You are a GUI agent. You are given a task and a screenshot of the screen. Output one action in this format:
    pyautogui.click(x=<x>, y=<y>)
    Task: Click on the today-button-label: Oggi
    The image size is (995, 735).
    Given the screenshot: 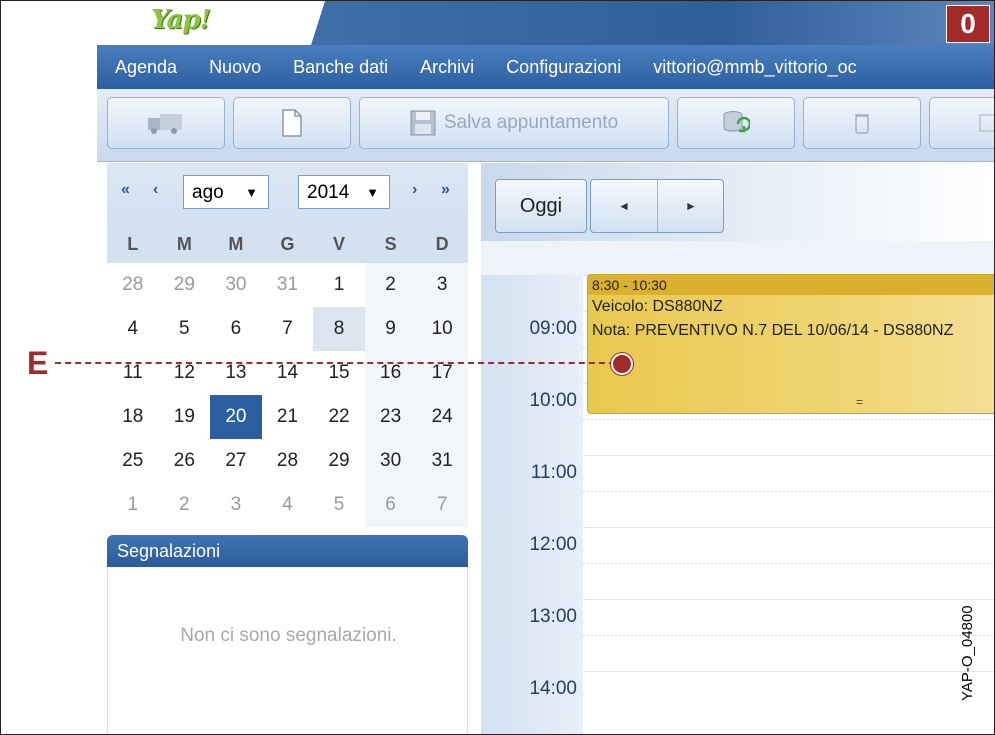 What is the action you would take?
    pyautogui.click(x=541, y=205)
    